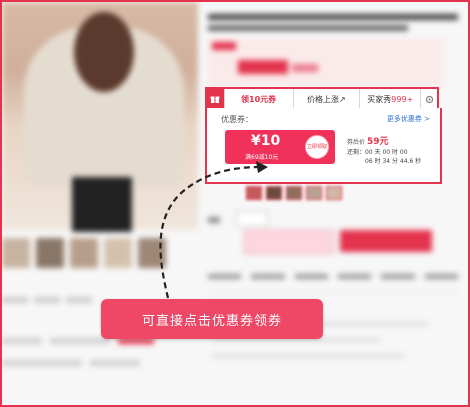 The height and width of the screenshot is (407, 470). What do you see at coordinates (237, 119) in the screenshot?
I see `coupon-panel-title: 优惠券：` at bounding box center [237, 119].